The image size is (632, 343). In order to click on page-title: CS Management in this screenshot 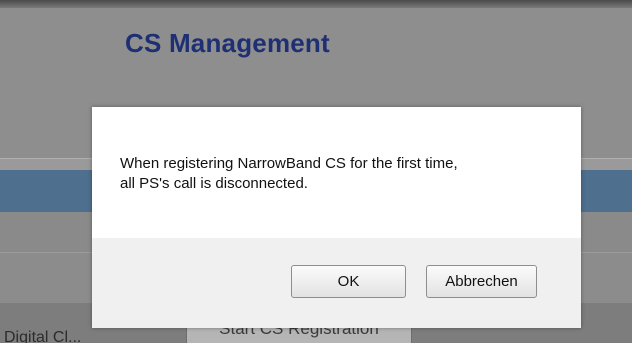, I will do `click(227, 43)`.